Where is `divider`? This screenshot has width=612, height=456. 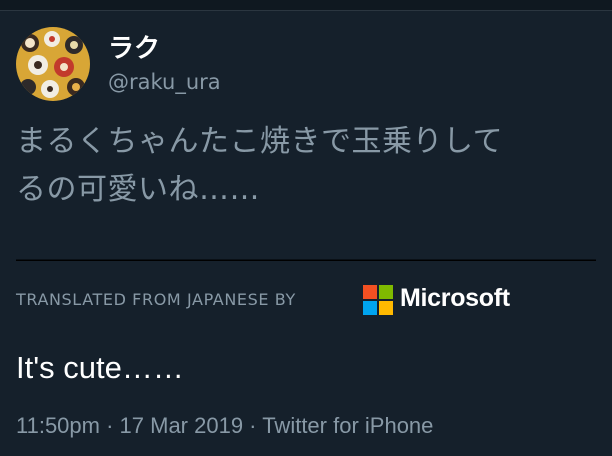 divider is located at coordinates (306, 260).